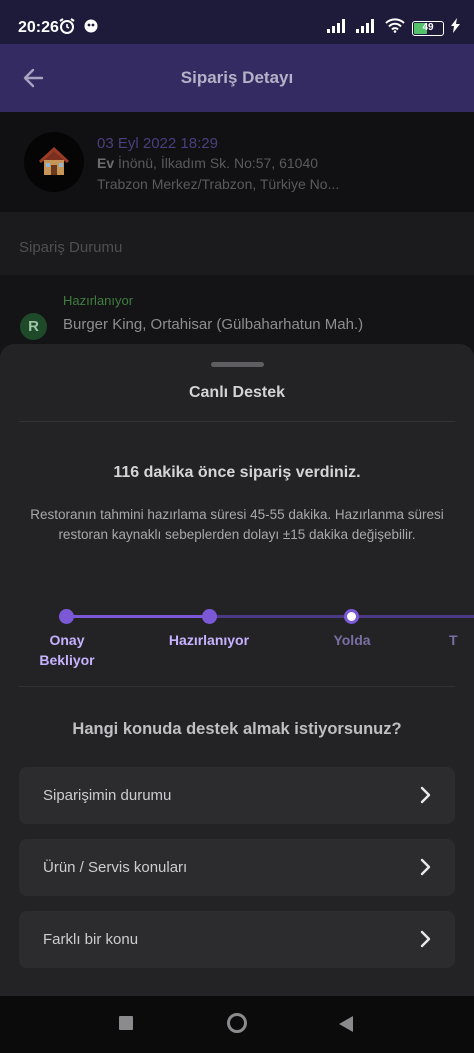 The image size is (474, 1053). I want to click on signal-icon, so click(338, 28).